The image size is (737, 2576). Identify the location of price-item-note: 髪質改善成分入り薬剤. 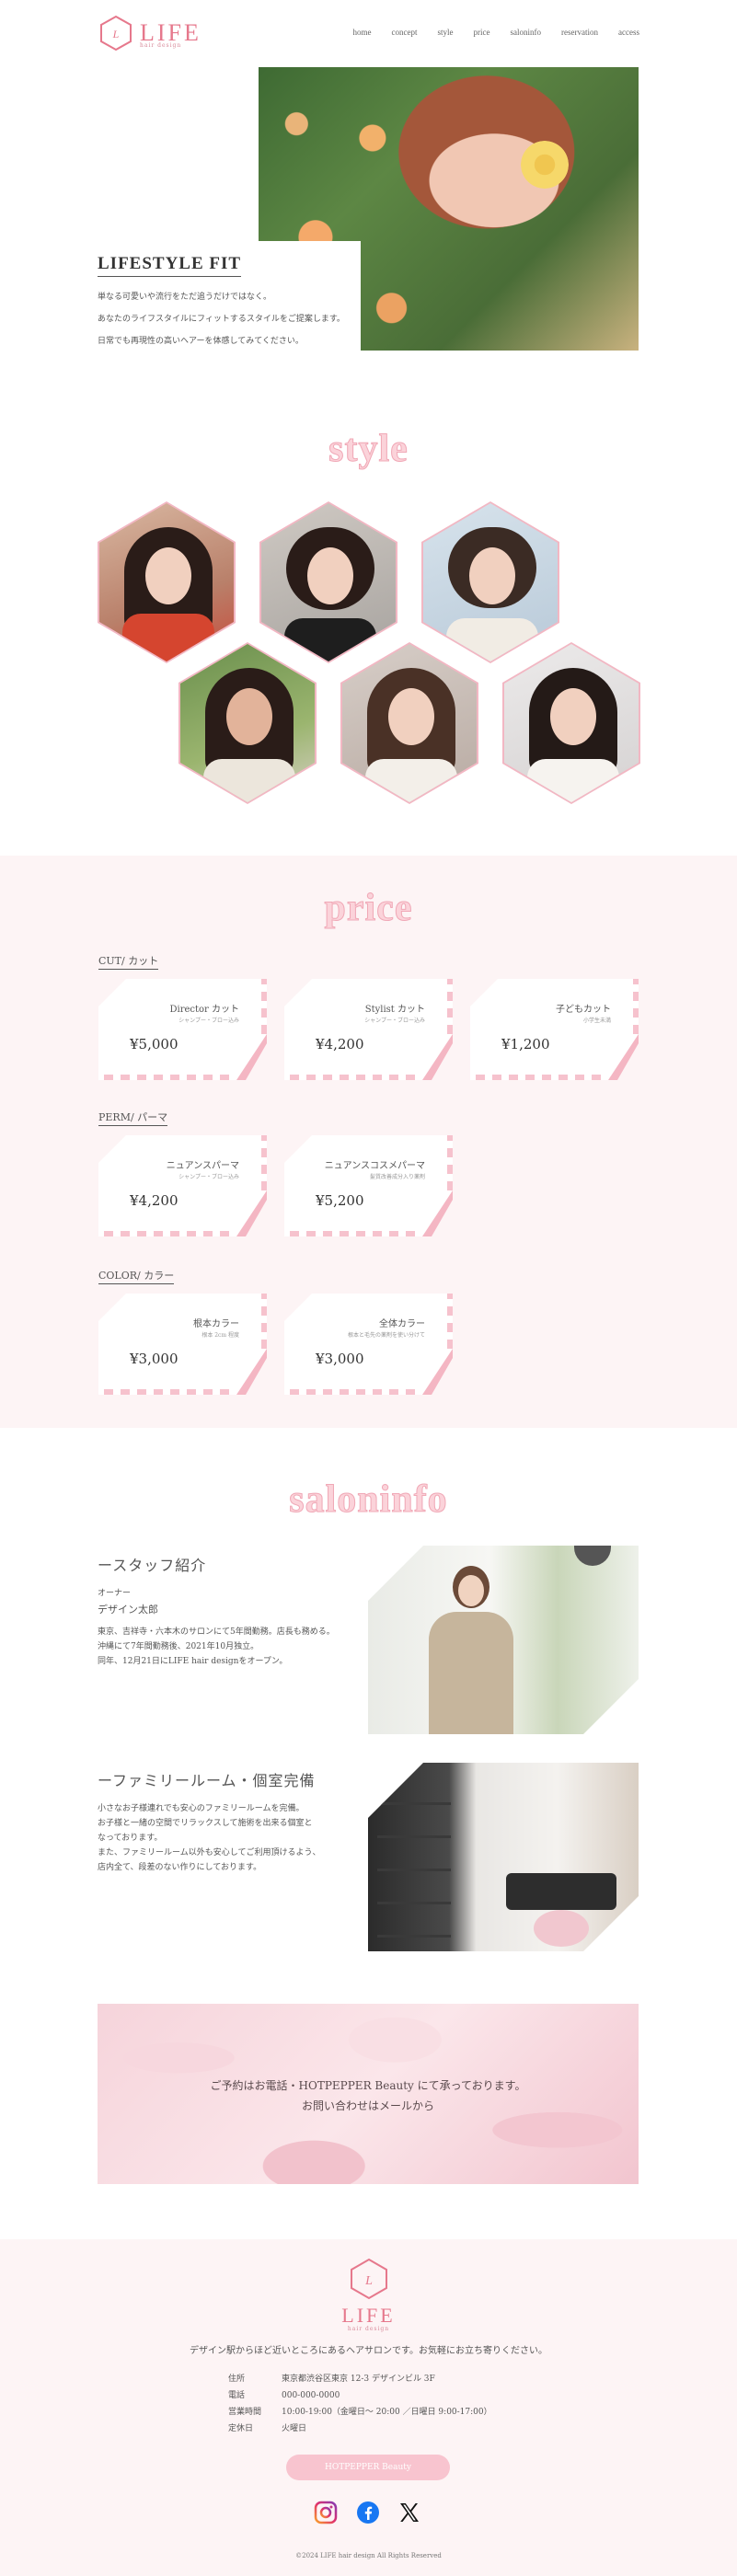
(397, 1177).